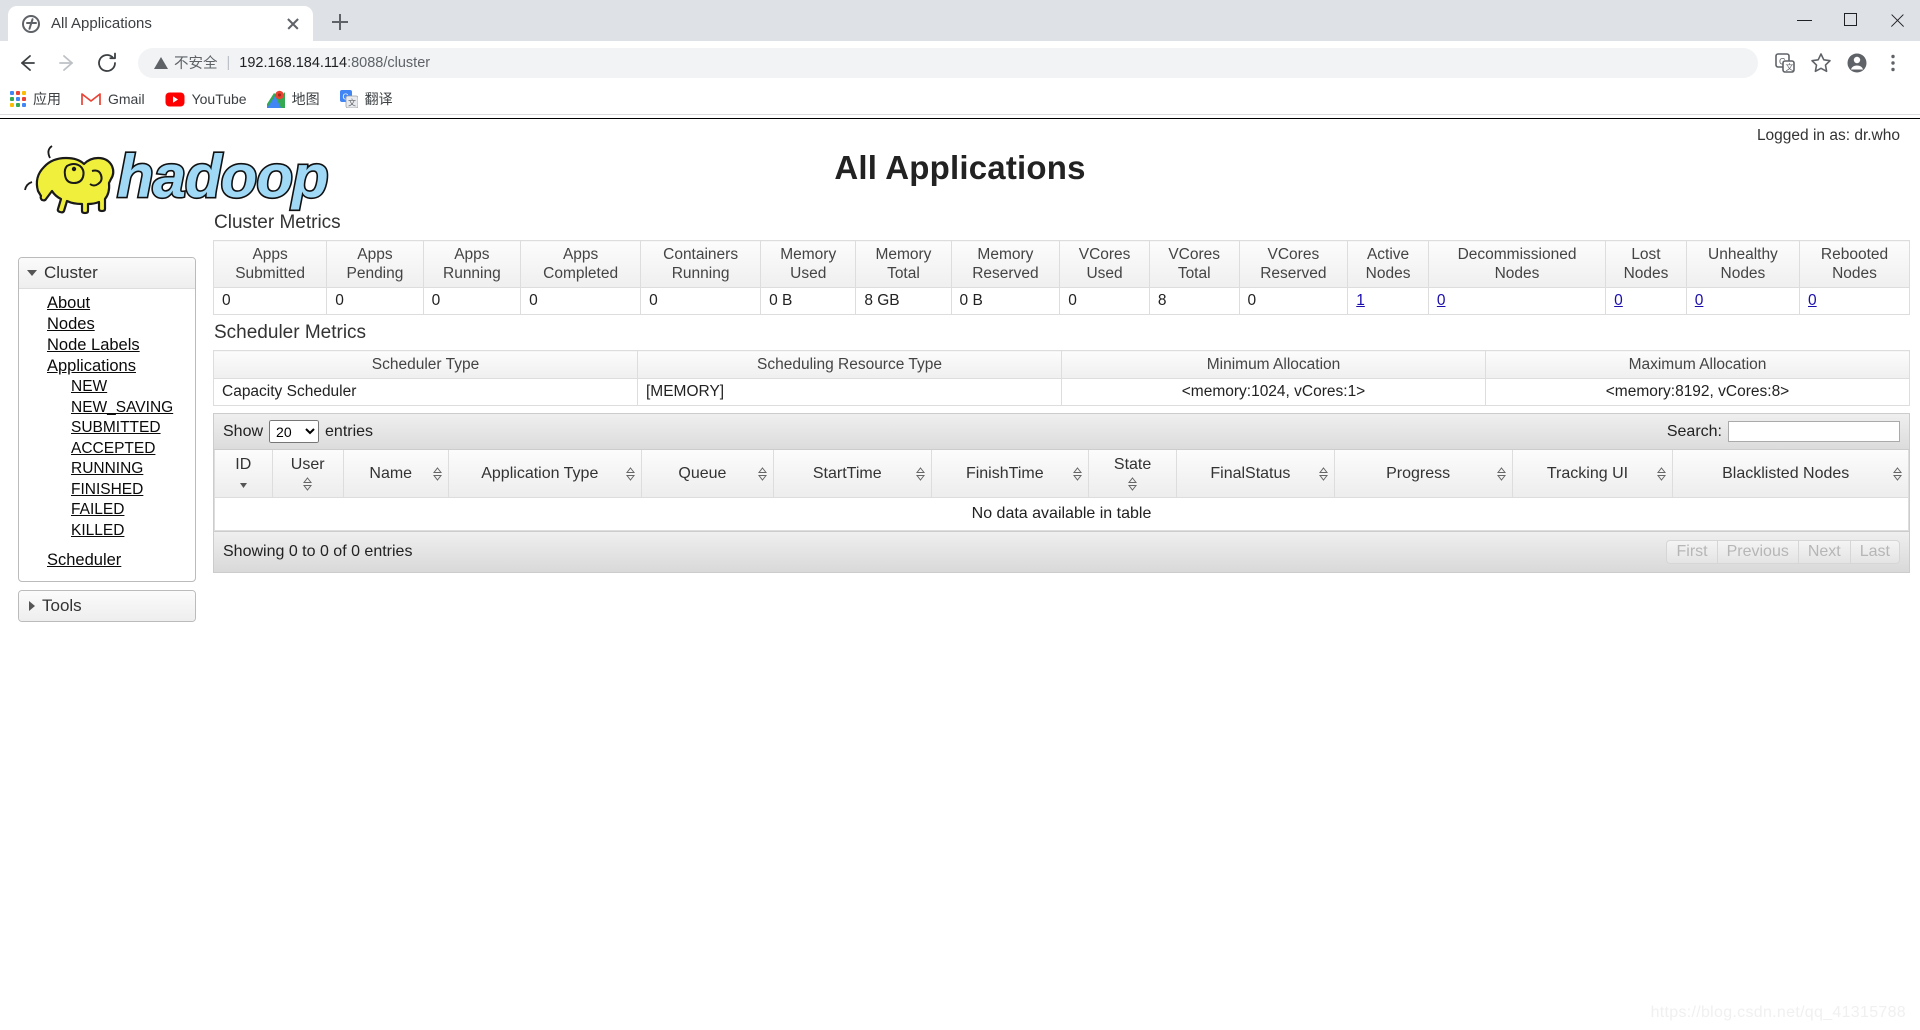 Image resolution: width=1920 pixels, height=1030 pixels. What do you see at coordinates (270, 264) in the screenshot?
I see `col-apps-submitted: Apps Submitted` at bounding box center [270, 264].